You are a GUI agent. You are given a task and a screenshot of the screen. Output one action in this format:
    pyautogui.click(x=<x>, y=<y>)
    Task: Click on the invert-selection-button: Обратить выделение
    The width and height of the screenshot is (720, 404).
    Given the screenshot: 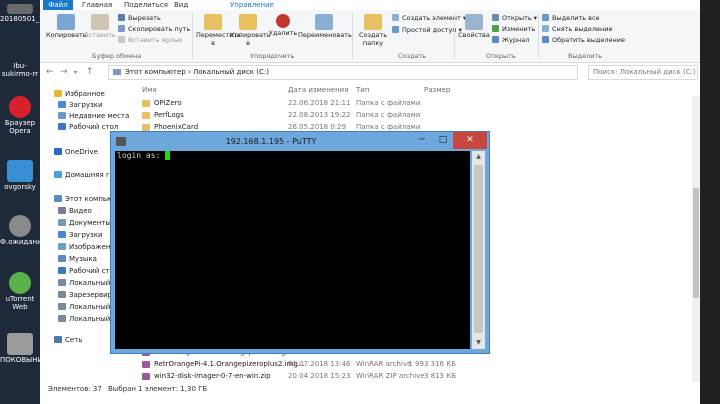 What is the action you would take?
    pyautogui.click(x=583, y=40)
    